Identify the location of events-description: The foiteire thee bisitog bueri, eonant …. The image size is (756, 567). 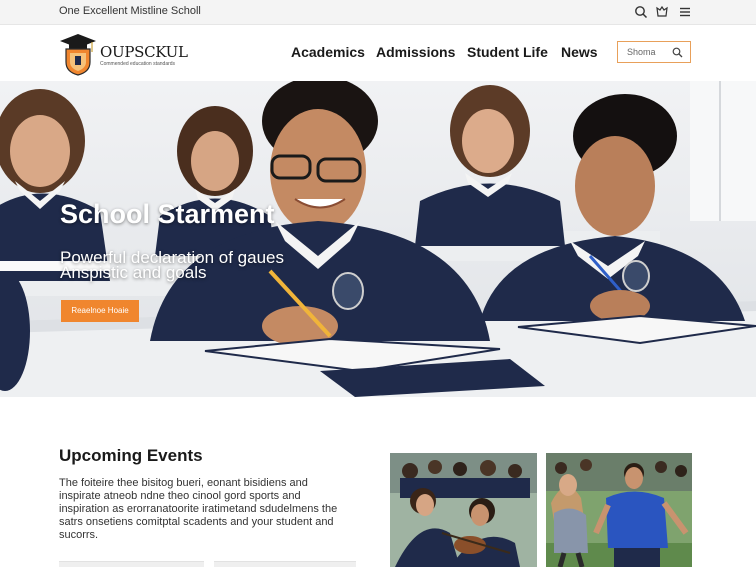
(198, 509).